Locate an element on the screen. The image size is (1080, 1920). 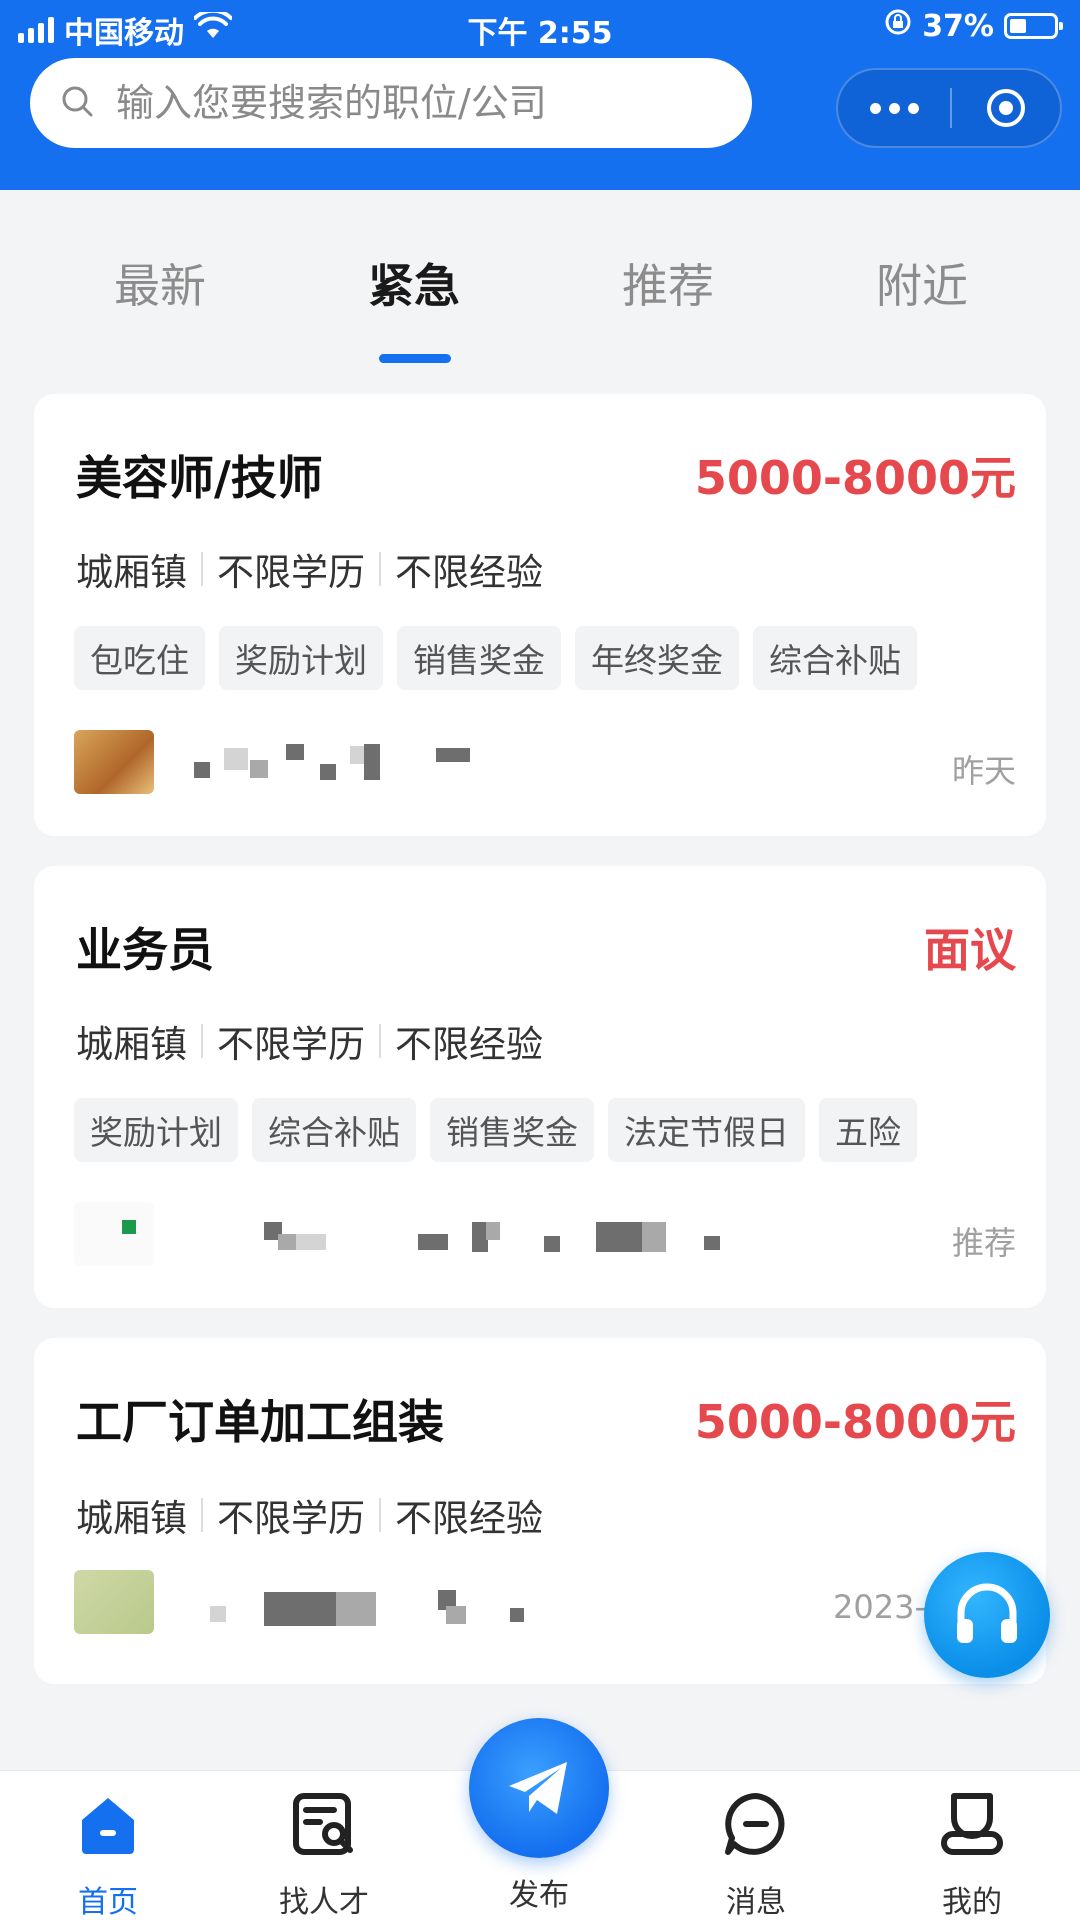
job-tag: 包吃住 is located at coordinates (139, 658).